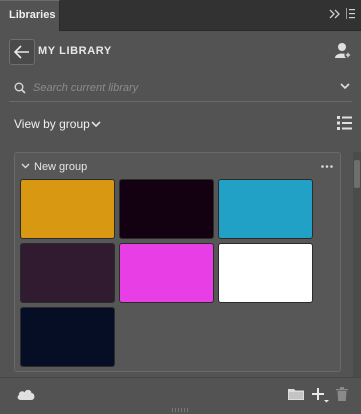 Image resolution: width=361 pixels, height=414 pixels. What do you see at coordinates (344, 123) in the screenshot?
I see `list-view-icon` at bounding box center [344, 123].